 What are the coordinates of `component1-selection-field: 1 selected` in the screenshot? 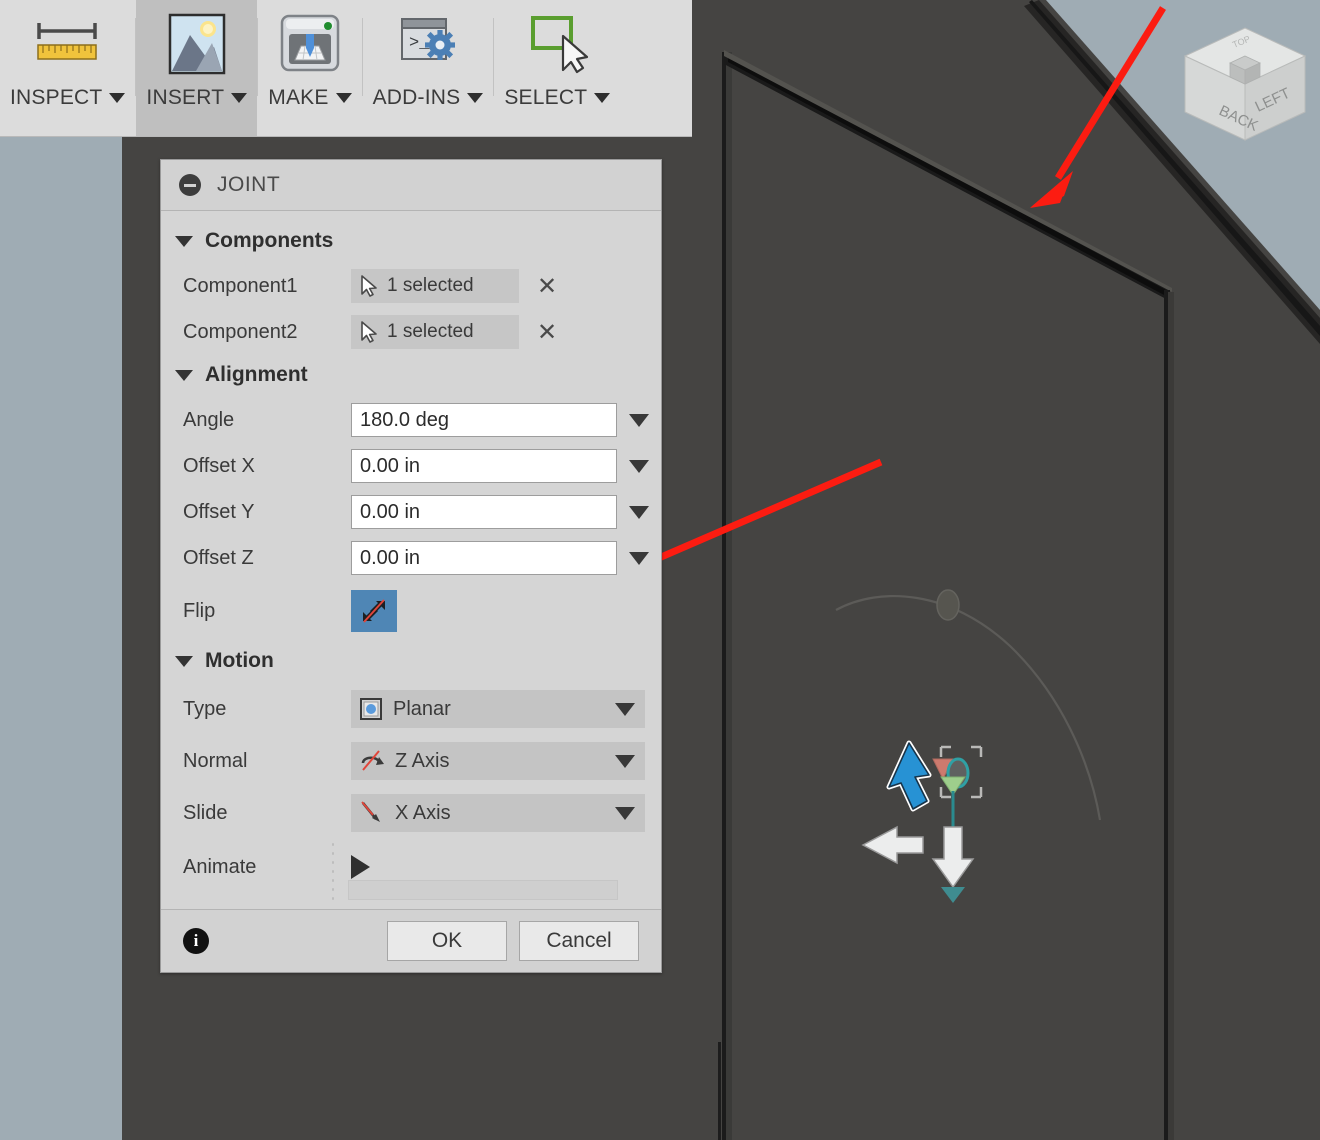 It's located at (435, 286).